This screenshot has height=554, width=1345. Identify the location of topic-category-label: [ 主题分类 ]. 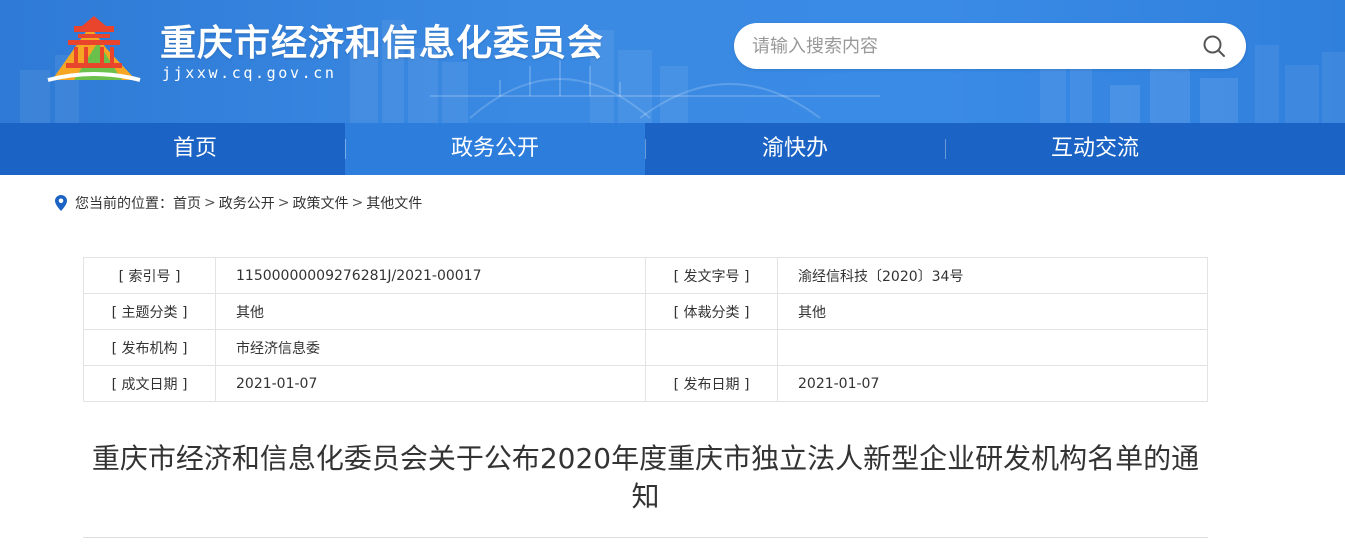
(149, 311).